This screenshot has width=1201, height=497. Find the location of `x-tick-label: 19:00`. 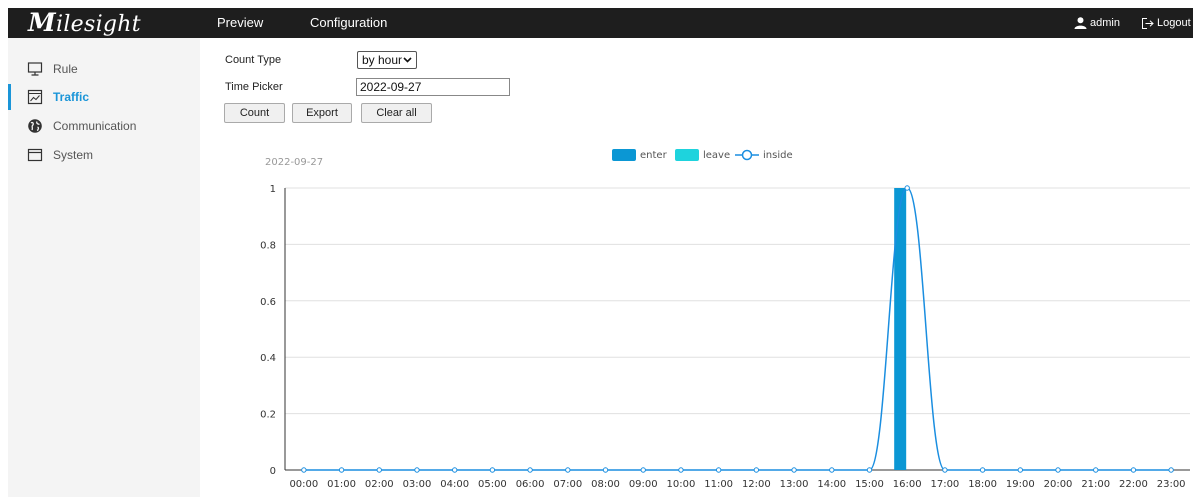

x-tick-label: 19:00 is located at coordinates (1020, 484).